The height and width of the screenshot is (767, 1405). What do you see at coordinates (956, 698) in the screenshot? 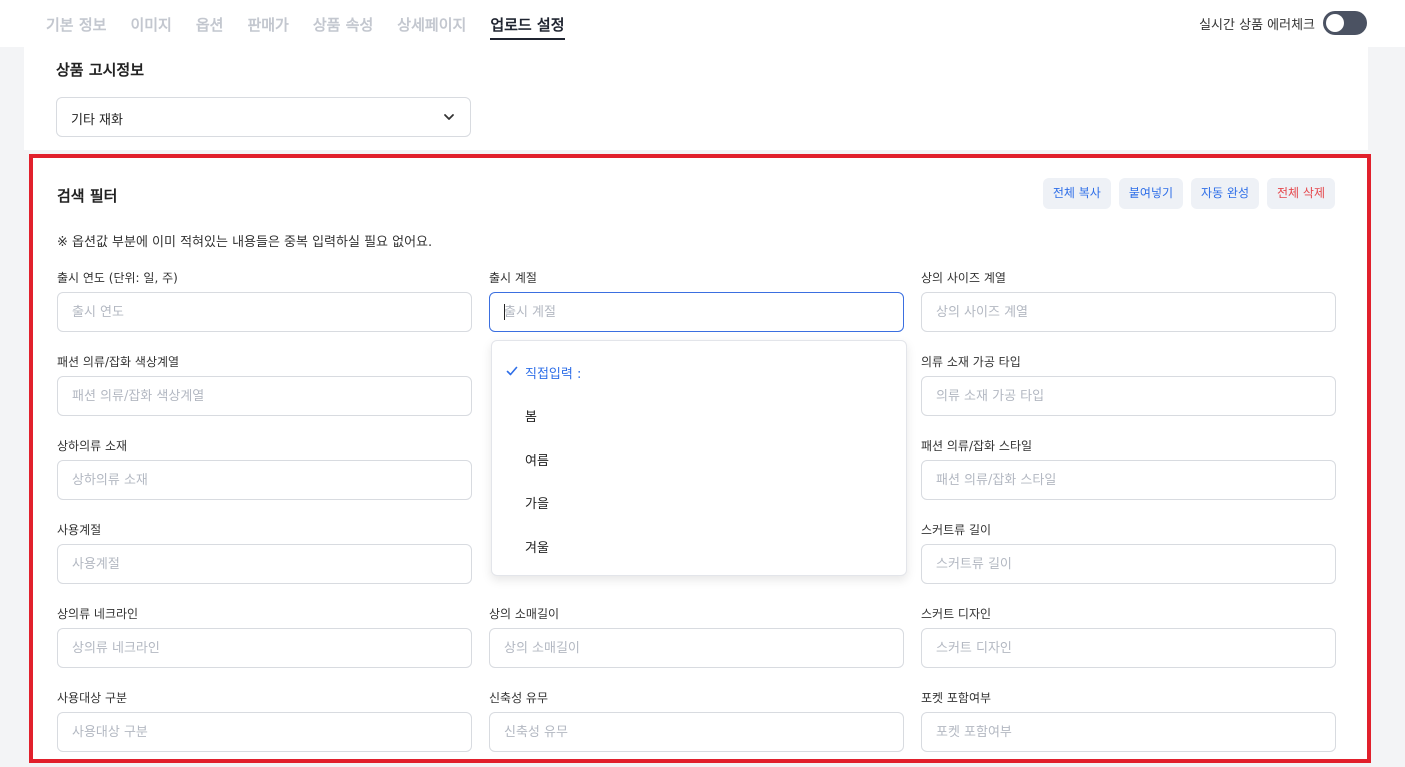
I see `field-label-pocket: 포켓 포함여부` at bounding box center [956, 698].